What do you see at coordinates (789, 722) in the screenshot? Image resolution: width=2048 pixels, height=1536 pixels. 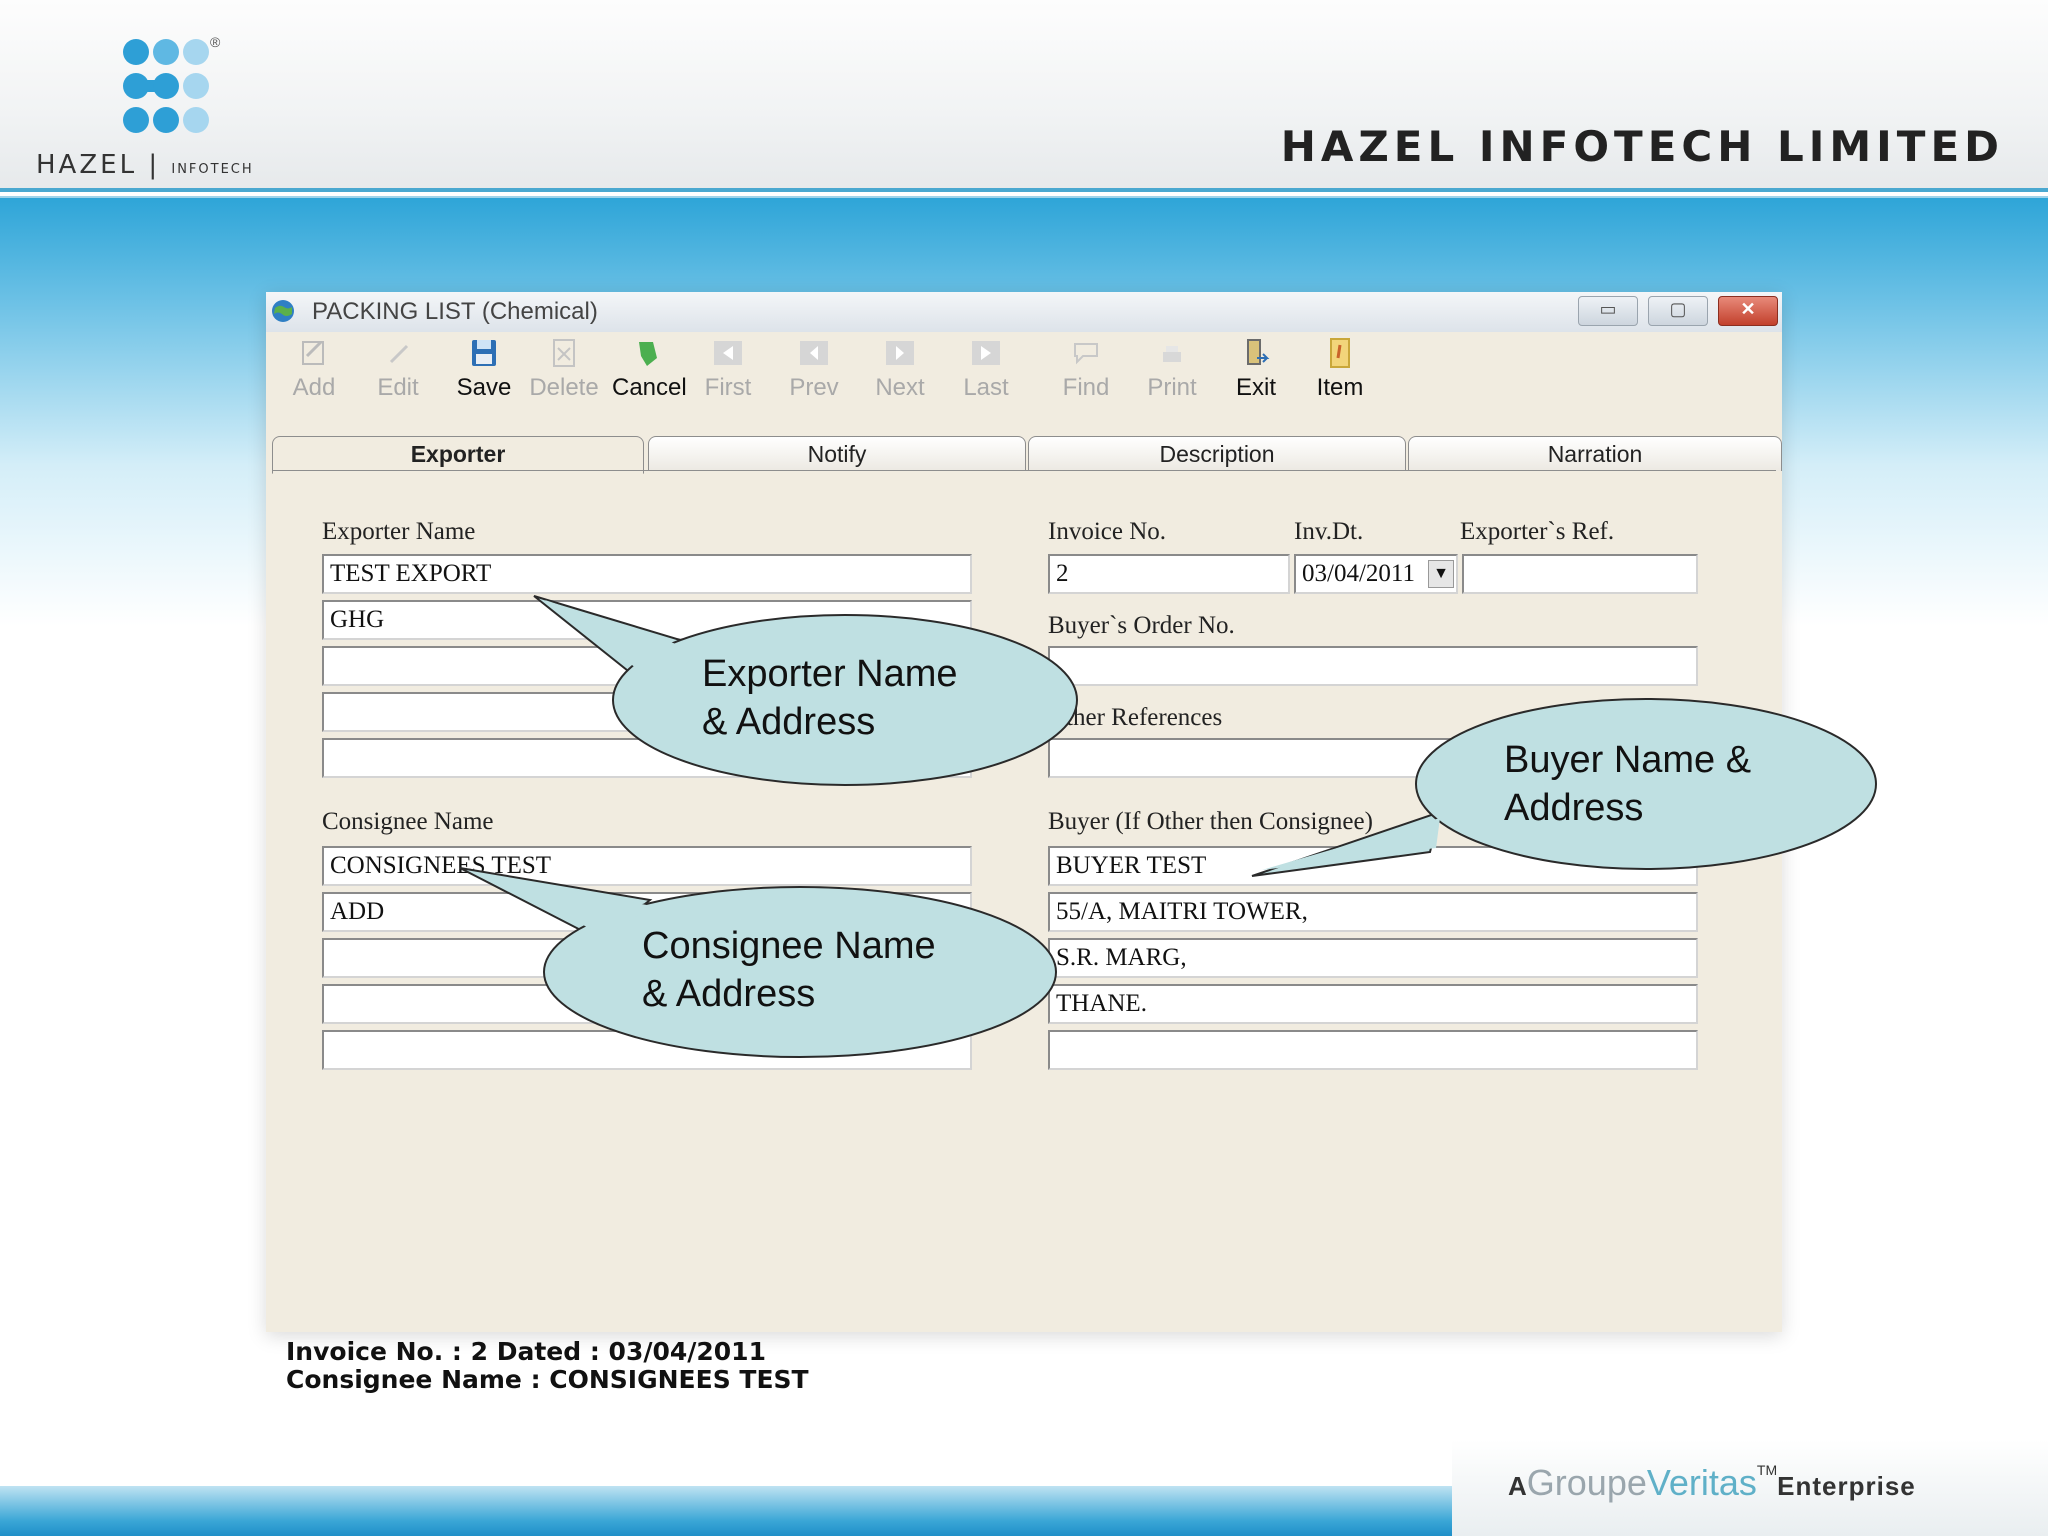 I see `exporter-callout-line-2: & Address` at bounding box center [789, 722].